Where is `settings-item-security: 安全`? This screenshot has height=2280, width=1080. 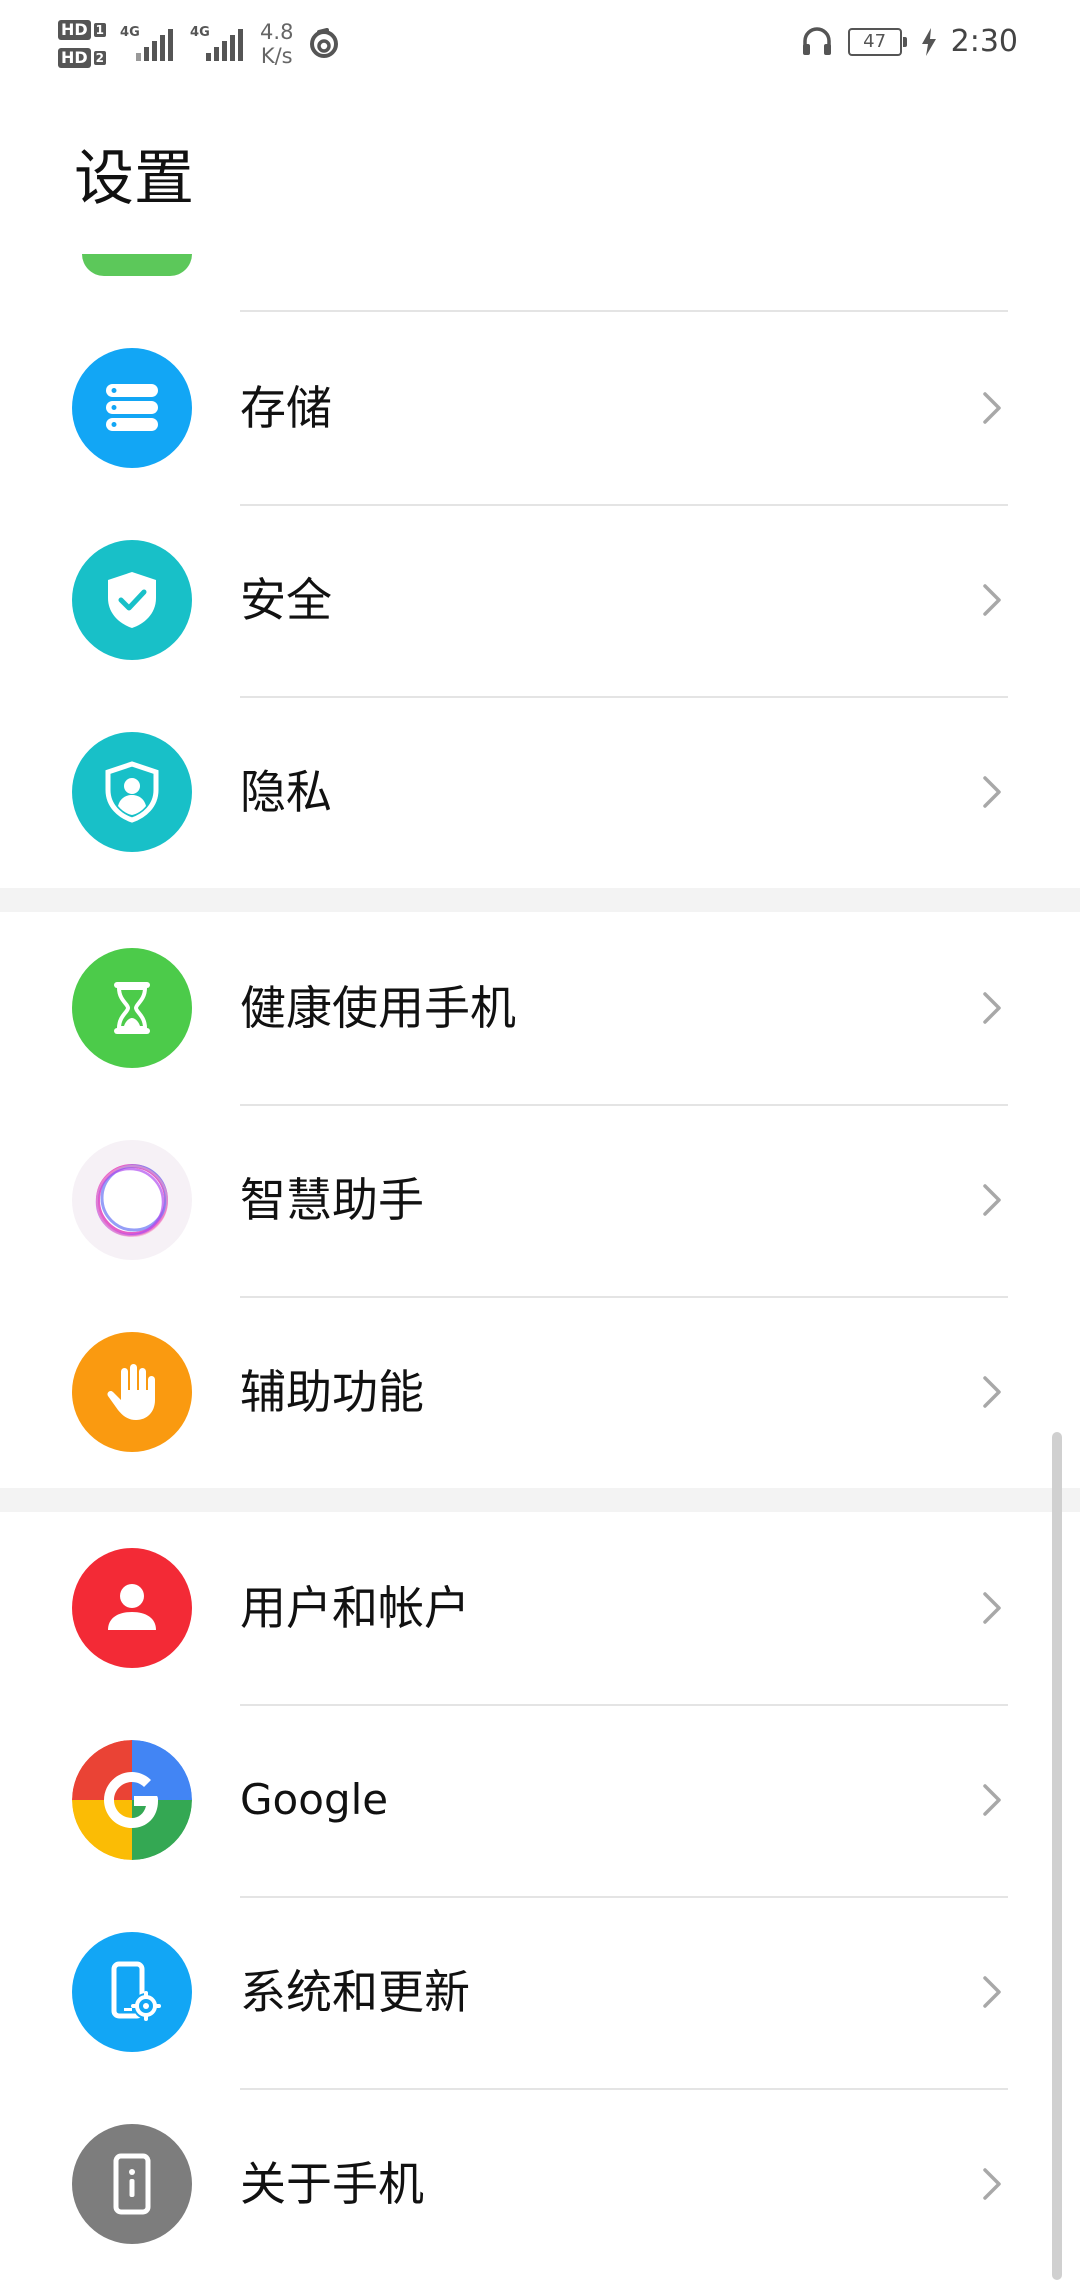 settings-item-security: 安全 is located at coordinates (540, 600).